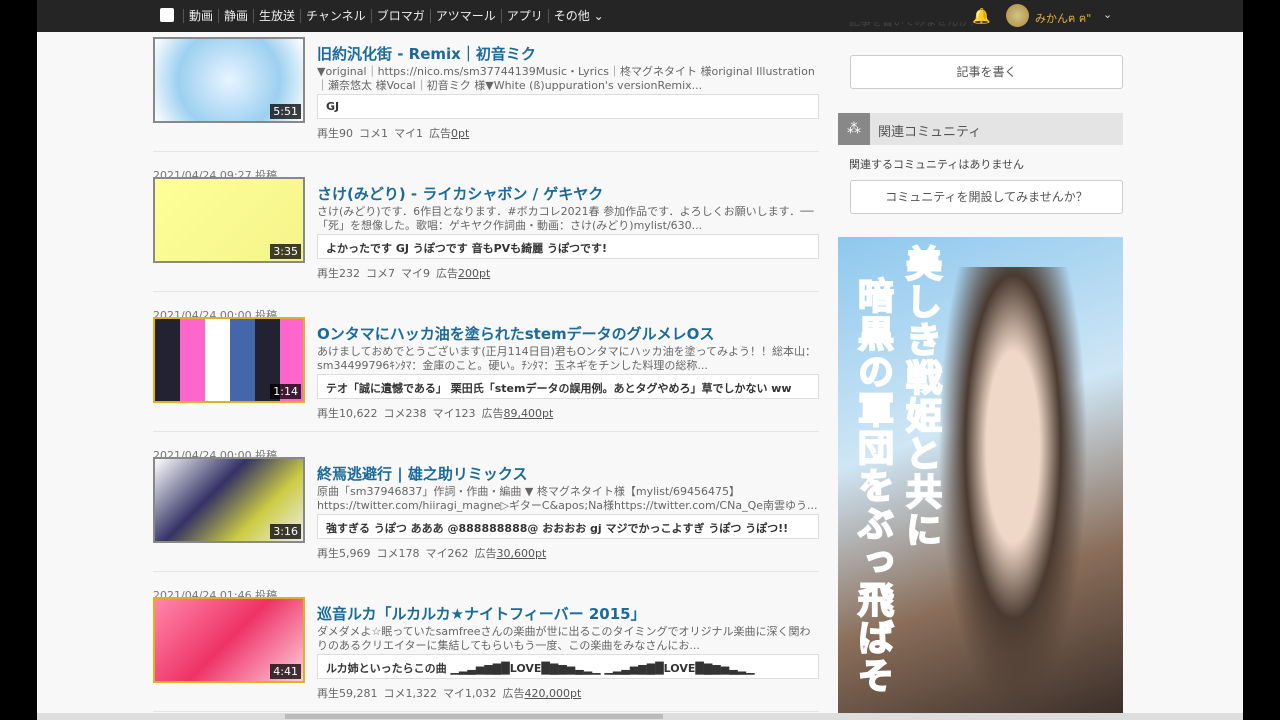  What do you see at coordinates (914, 27) in the screenshot?
I see `article-prompt: 記事を書いてみませんか？` at bounding box center [914, 27].